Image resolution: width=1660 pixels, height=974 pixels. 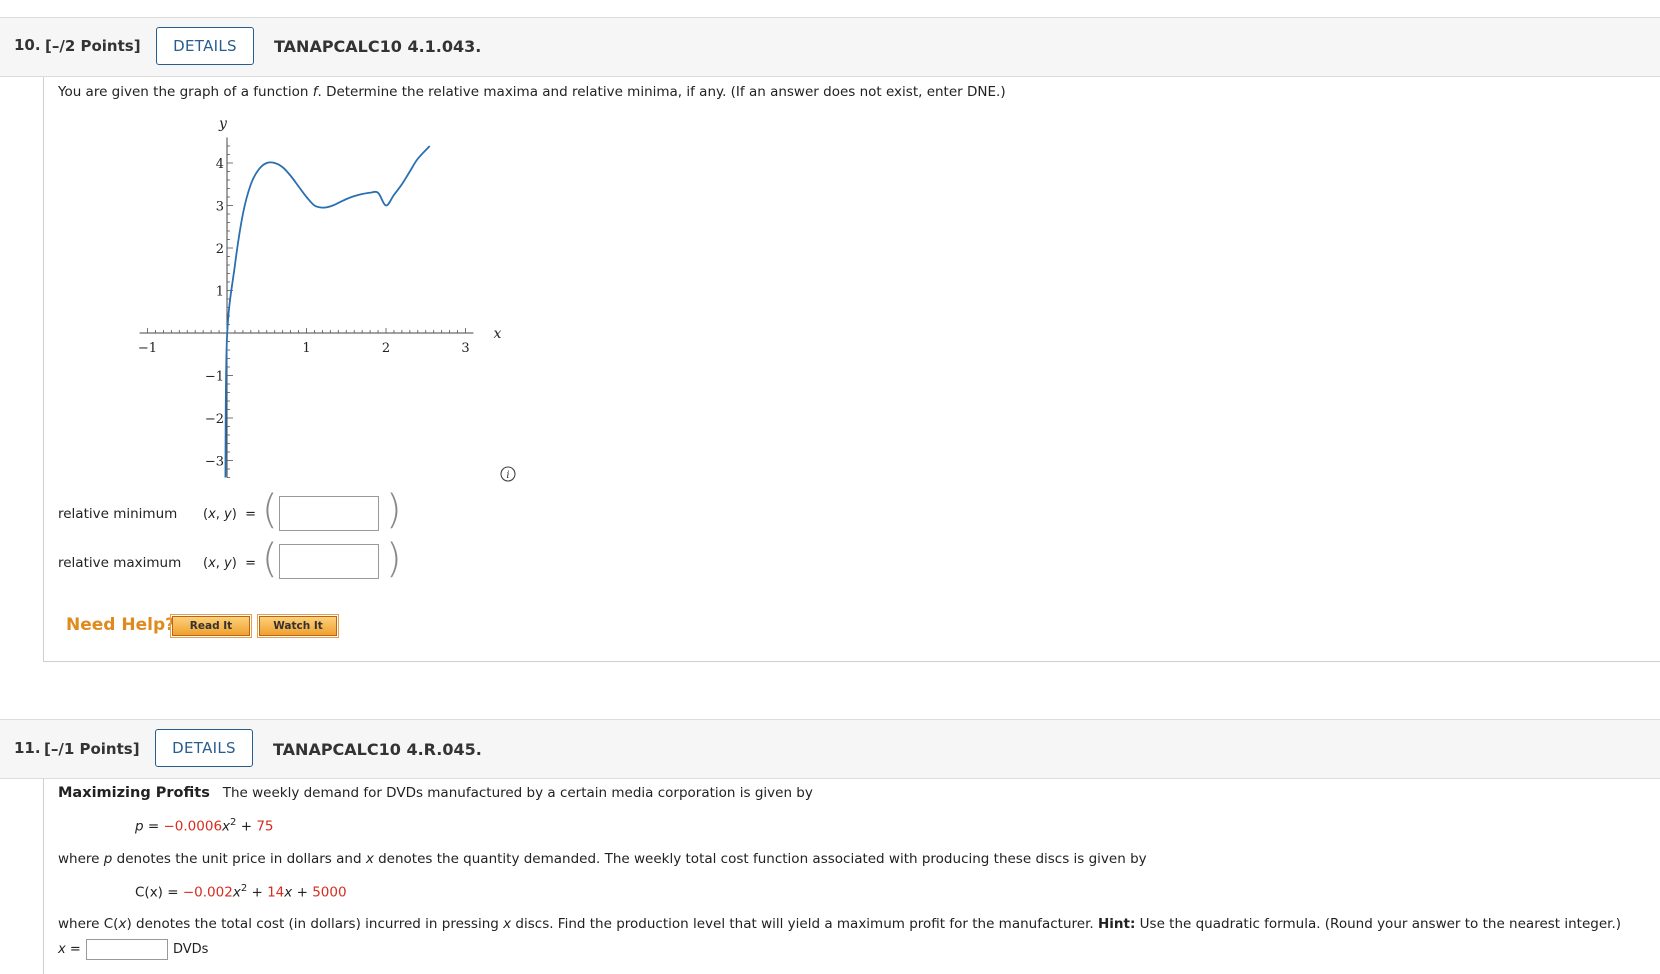 I want to click on x-tick-label: 2, so click(x=386, y=348).